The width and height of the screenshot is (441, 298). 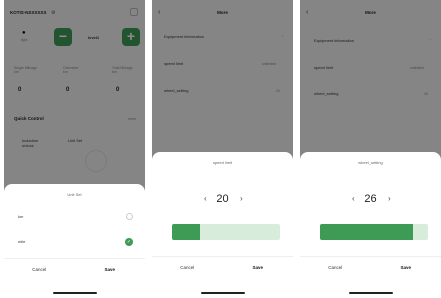 What do you see at coordinates (74, 241) in the screenshot?
I see `unit-set-sheet: Unit Set km mile ✓ Cancel Save` at bounding box center [74, 241].